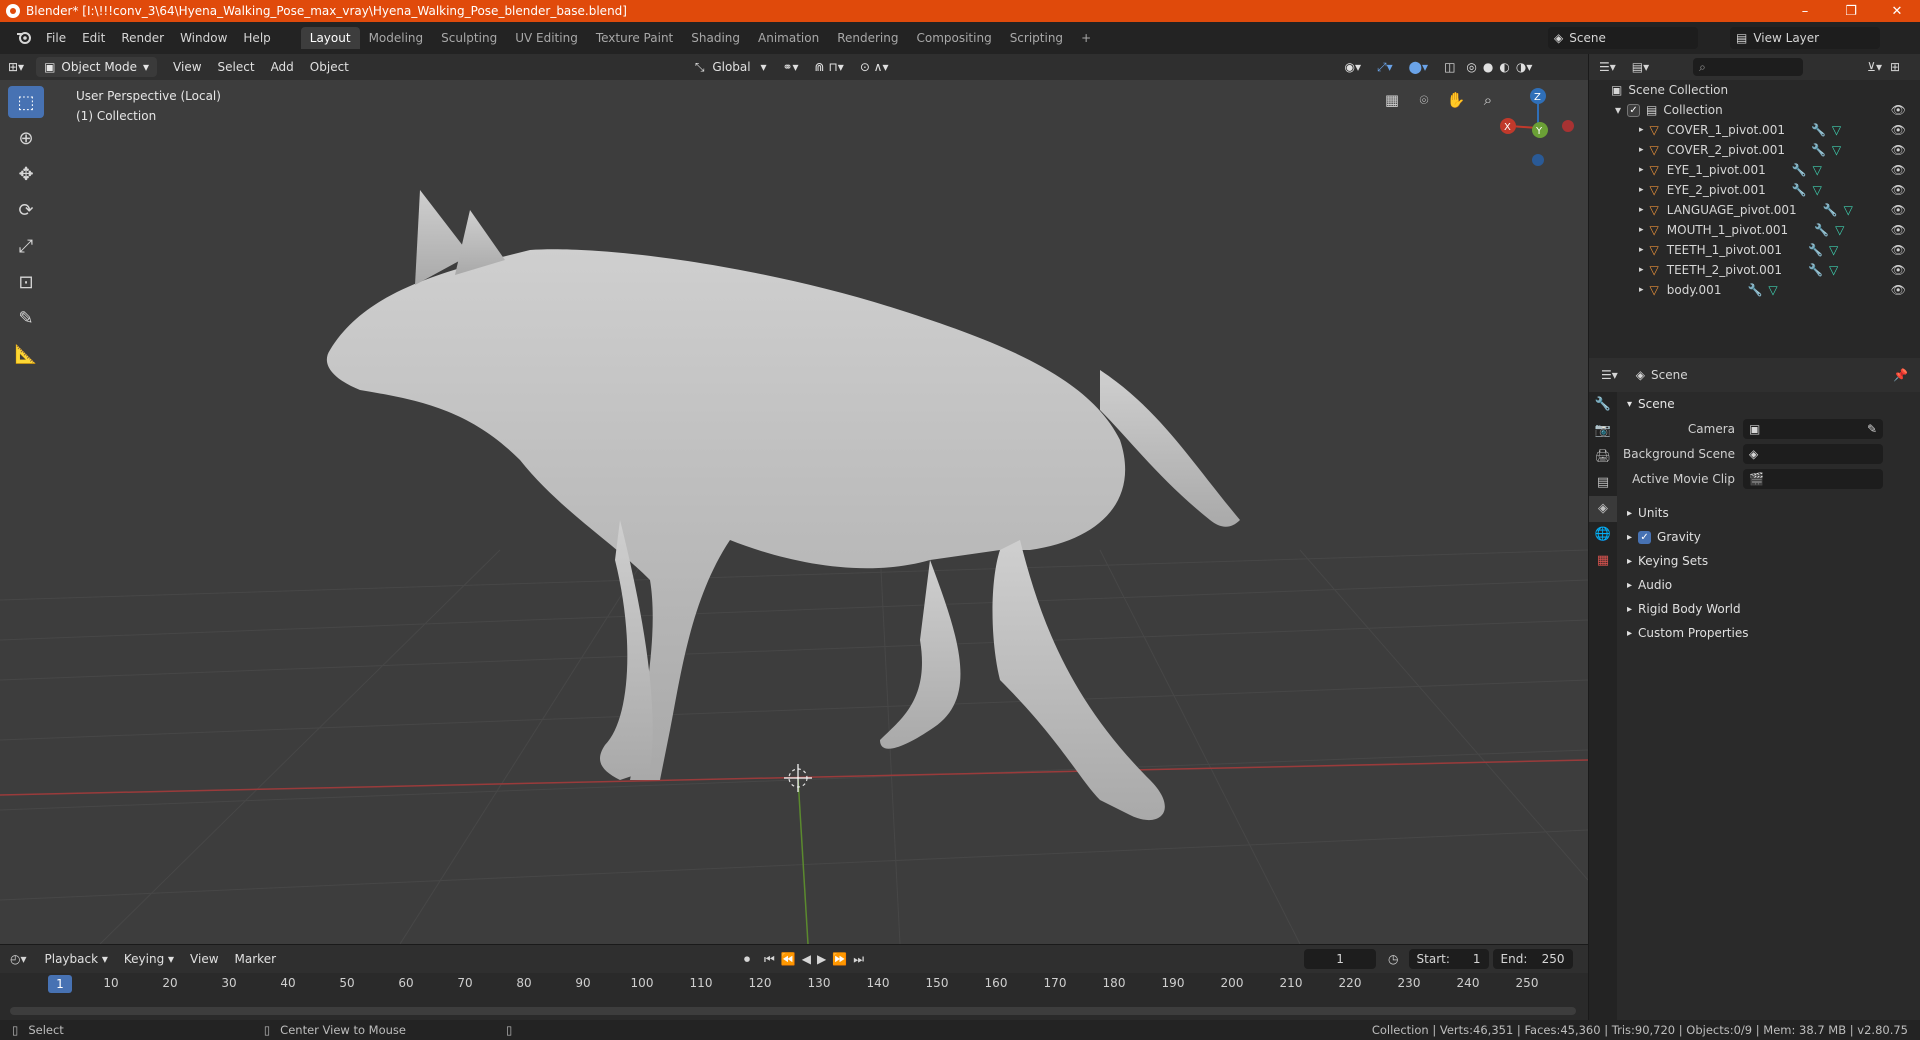  I want to click on outliner-object-row: ▸ ▽ EYE_2_pivot.001 🔧 ▽ 👁, so click(1754, 190).